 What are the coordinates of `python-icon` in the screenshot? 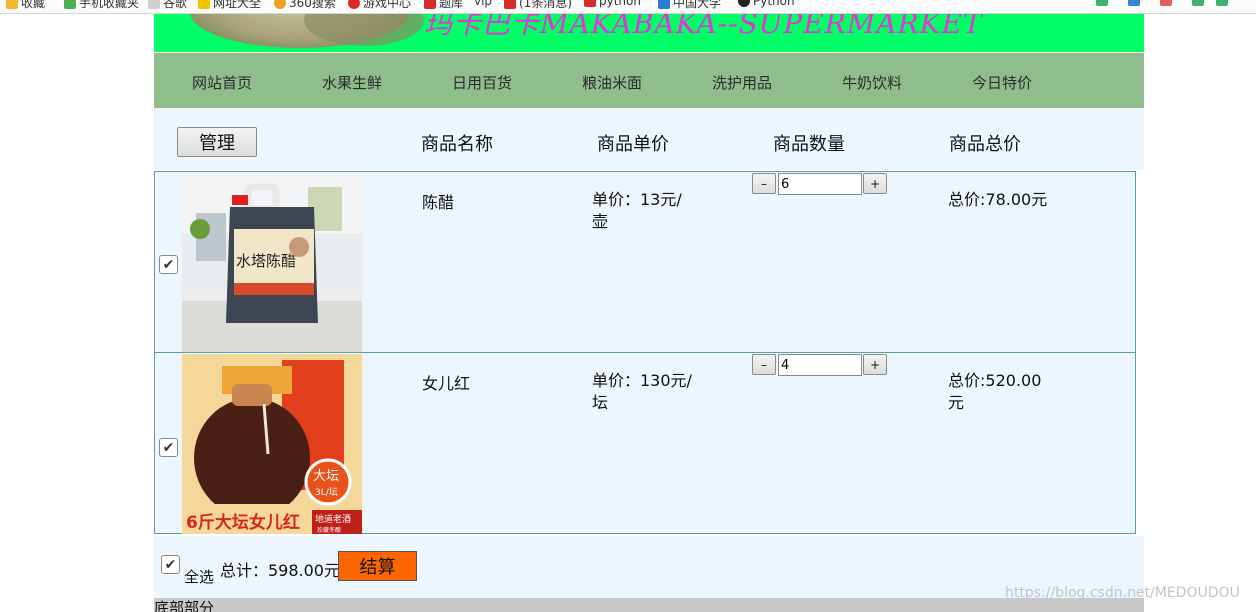 It's located at (744, 3).